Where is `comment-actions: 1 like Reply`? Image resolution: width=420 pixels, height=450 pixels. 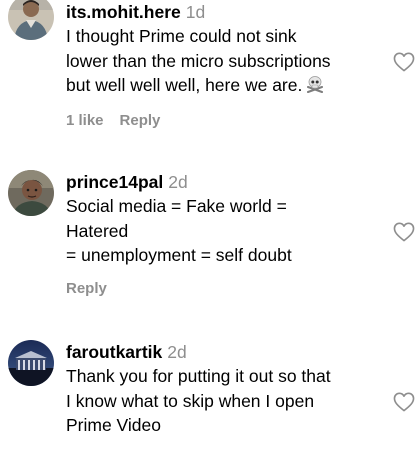
comment-actions: 1 like Reply is located at coordinates (225, 120).